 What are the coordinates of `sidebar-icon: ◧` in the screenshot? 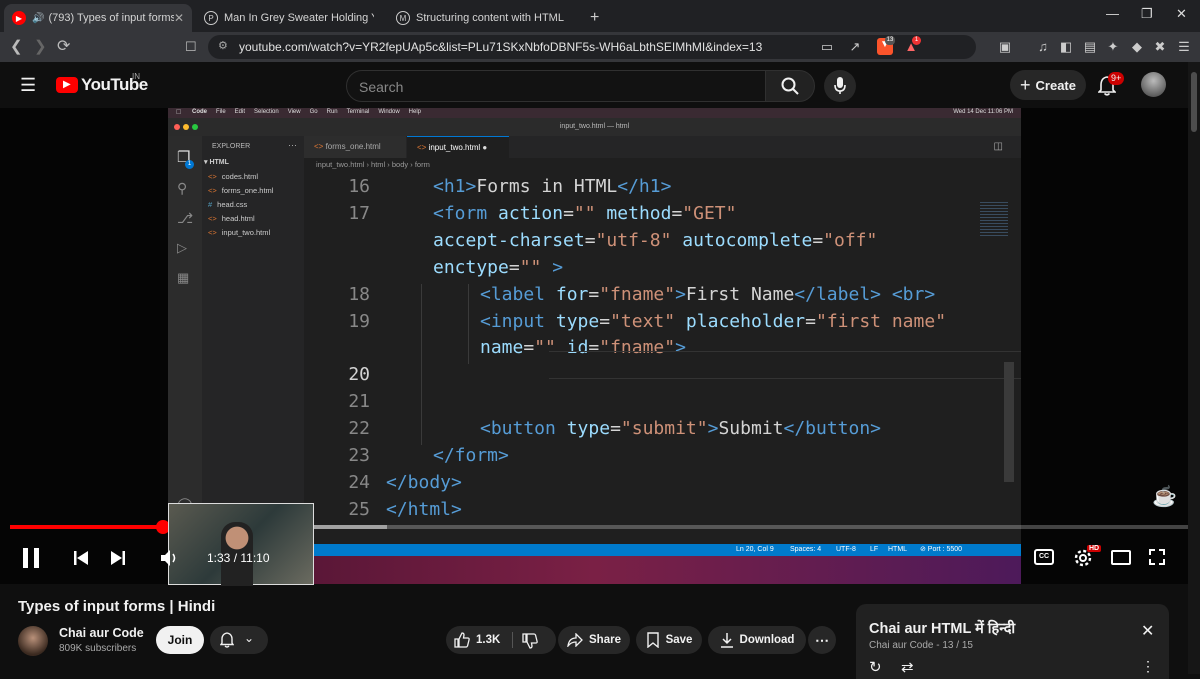 It's located at (1066, 47).